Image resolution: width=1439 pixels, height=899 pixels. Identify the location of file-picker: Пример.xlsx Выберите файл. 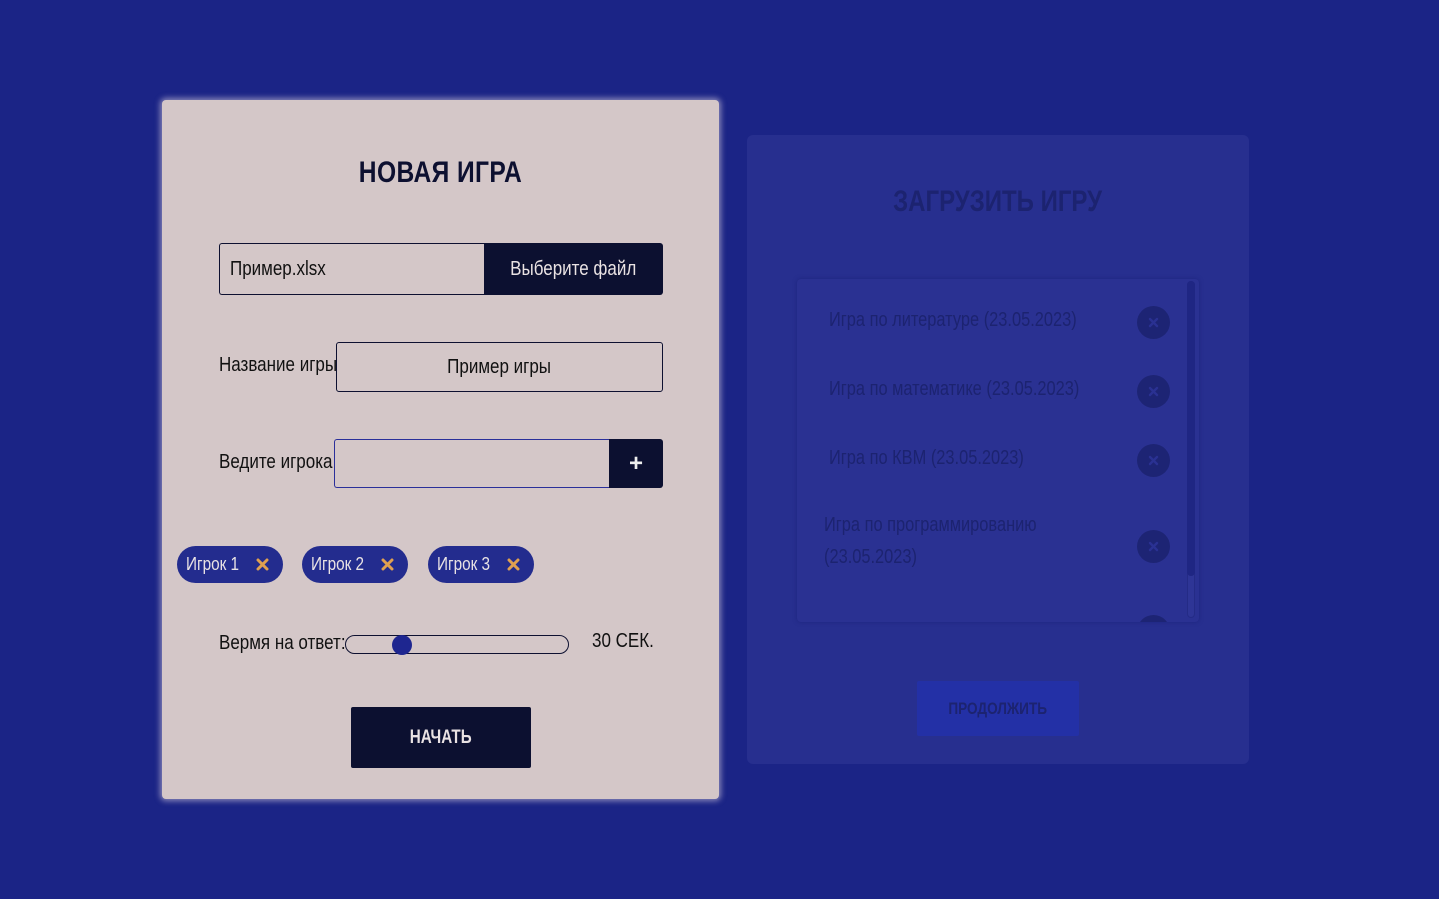
(441, 269).